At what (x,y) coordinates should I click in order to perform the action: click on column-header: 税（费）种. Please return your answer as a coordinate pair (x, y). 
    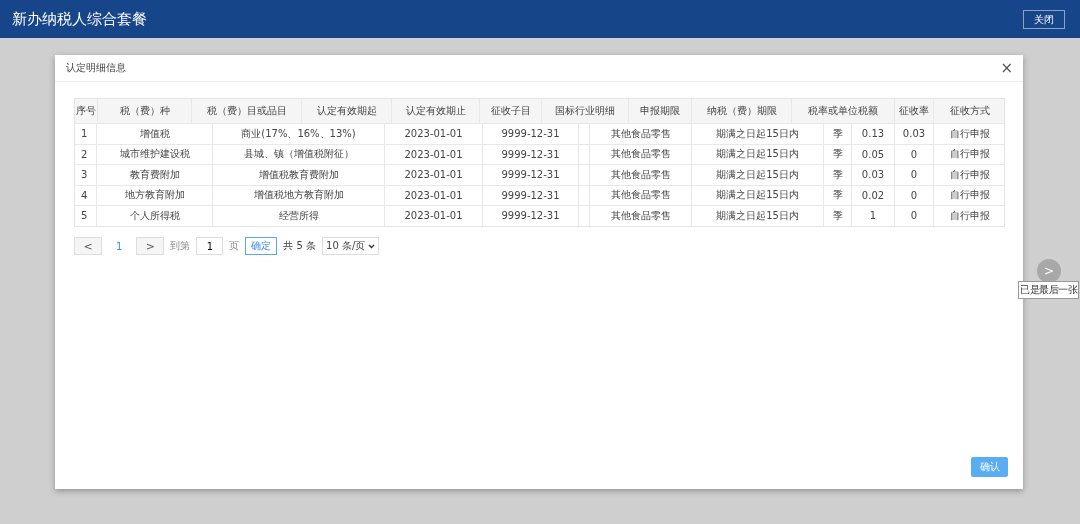
    Looking at the image, I should click on (144, 111).